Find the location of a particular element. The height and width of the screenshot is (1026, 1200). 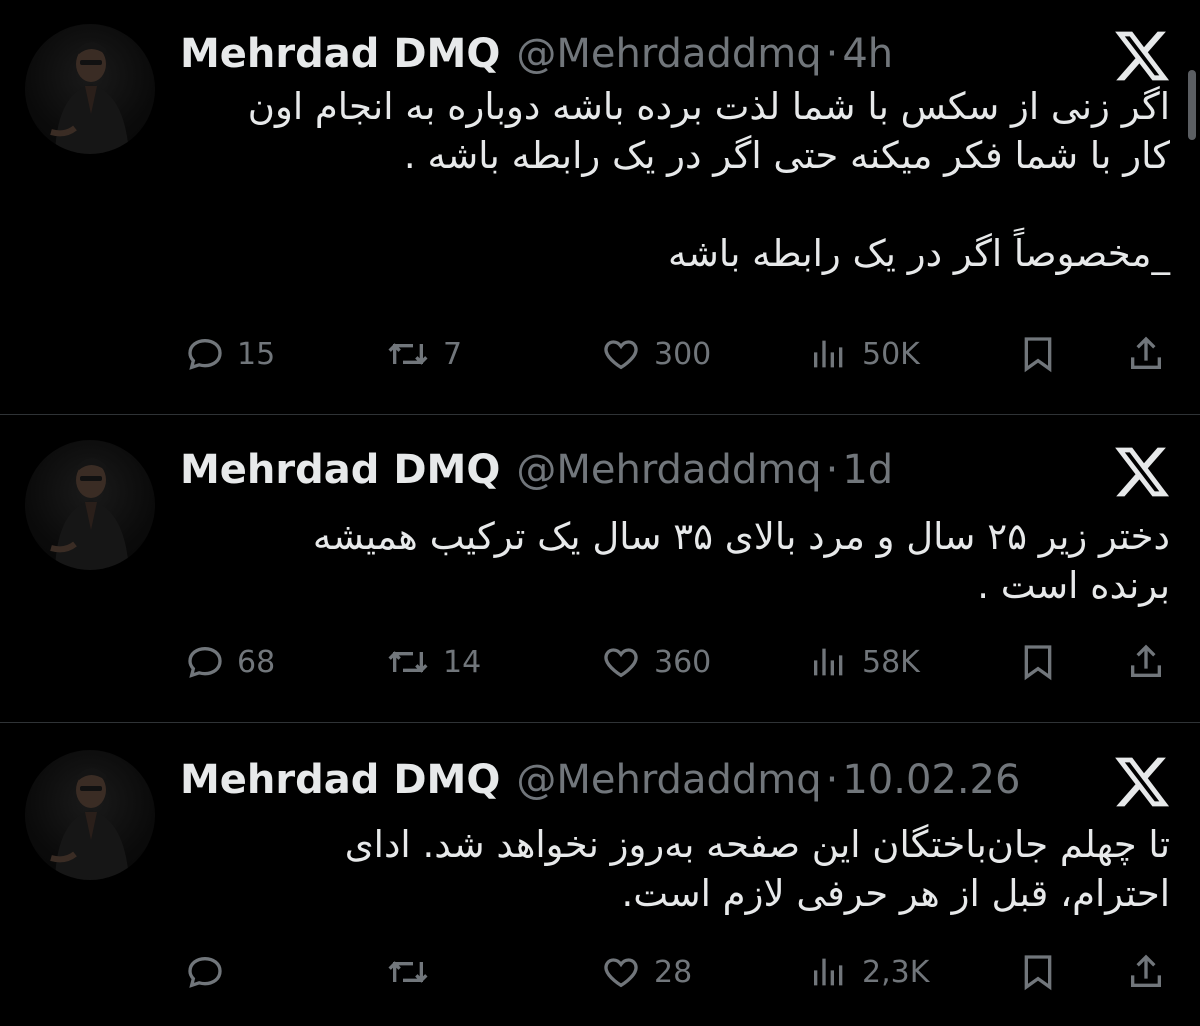

views-button: 50K is located at coordinates (864, 354).